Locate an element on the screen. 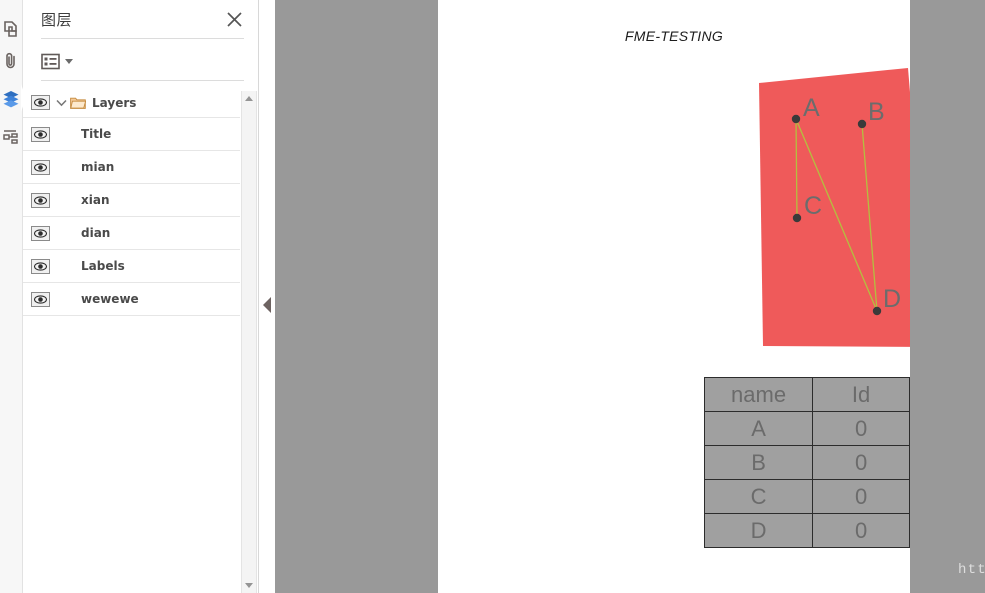 The image size is (985, 593). toolbar-divider is located at coordinates (142, 80).